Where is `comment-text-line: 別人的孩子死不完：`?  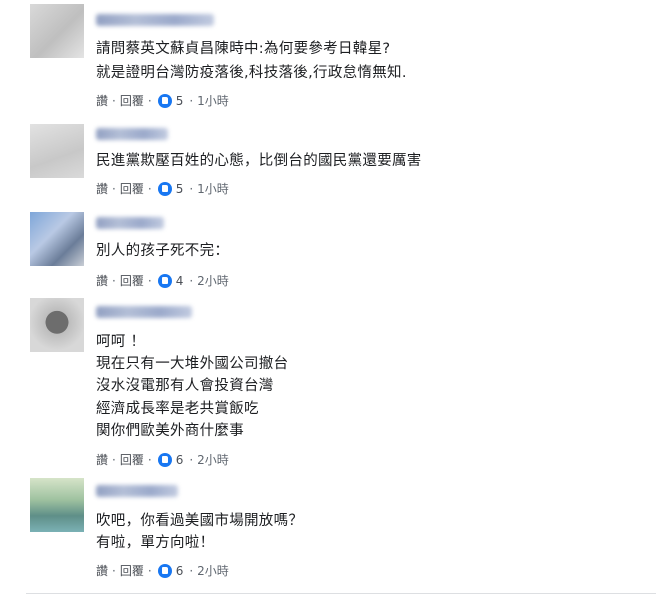
comment-text-line: 別人的孩子死不完： is located at coordinates (163, 251).